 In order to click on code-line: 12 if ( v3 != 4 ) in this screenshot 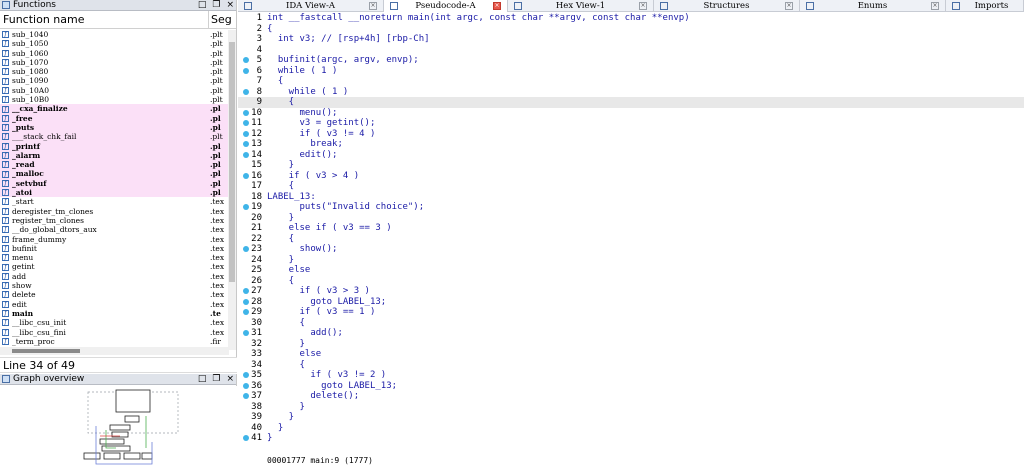, I will do `click(631, 134)`.